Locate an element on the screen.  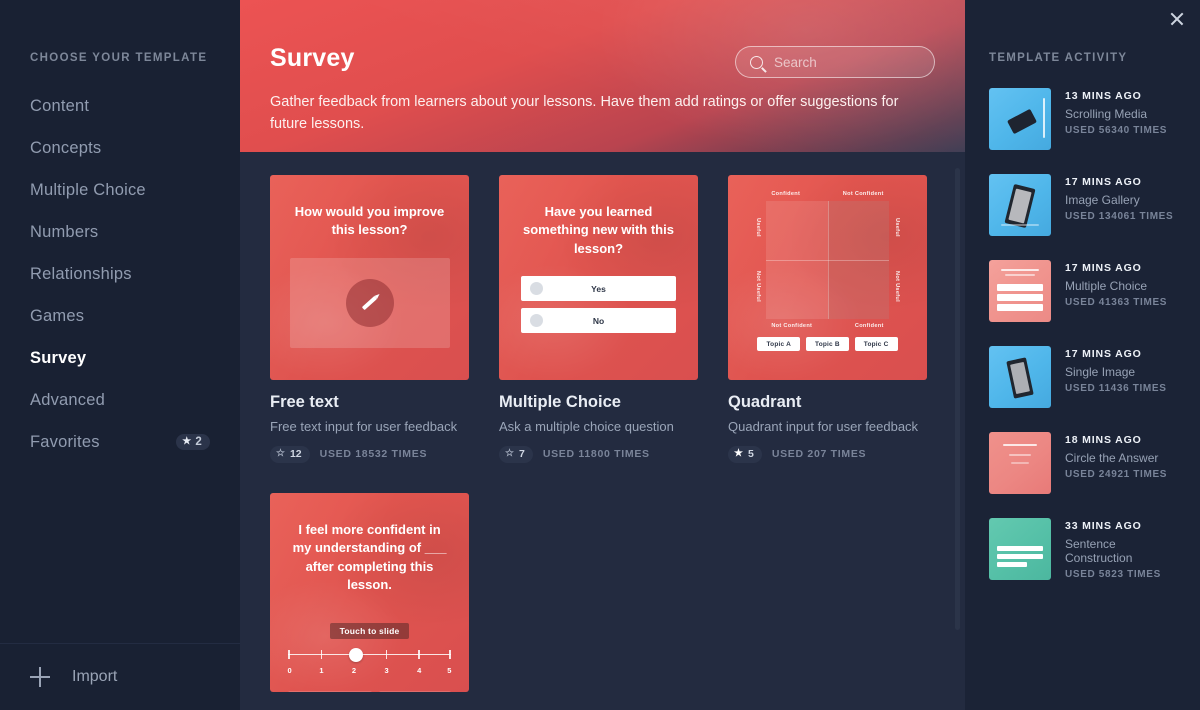
sidebar-item-label: Concepts is located at coordinates (66, 147).